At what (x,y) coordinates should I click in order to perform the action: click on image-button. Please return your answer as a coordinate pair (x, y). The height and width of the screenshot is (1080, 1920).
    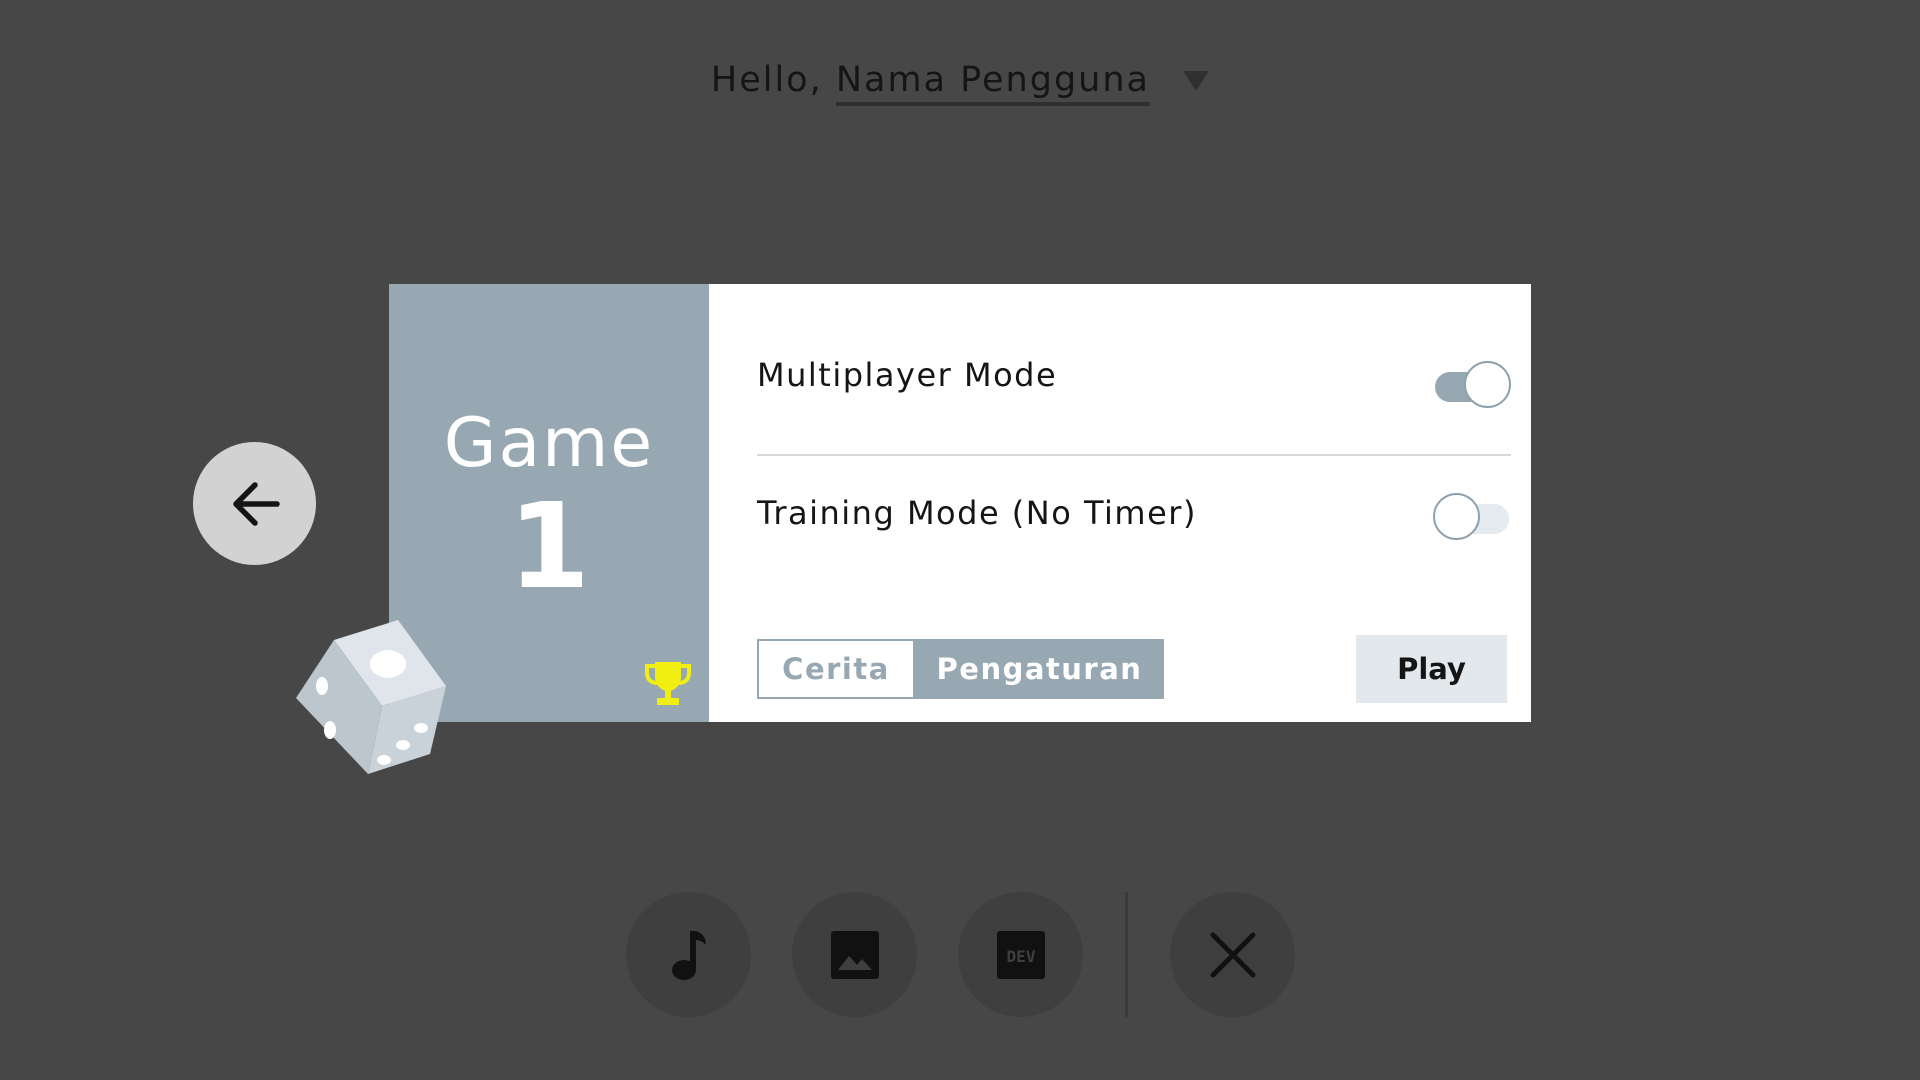
    Looking at the image, I should click on (854, 954).